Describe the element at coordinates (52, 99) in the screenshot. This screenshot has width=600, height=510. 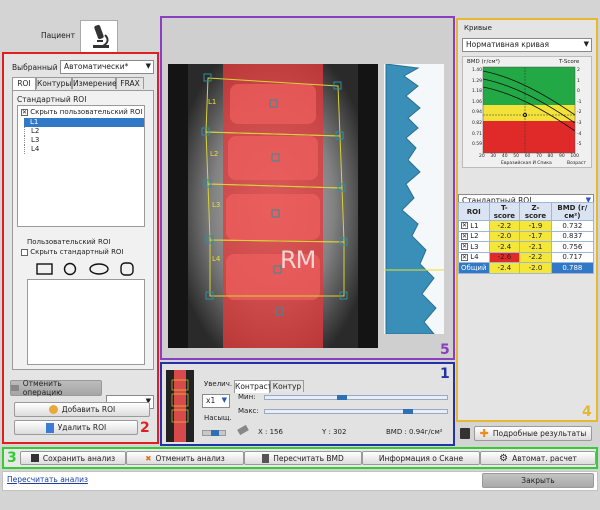
I see `std-roi-group-label: Стандартный ROI` at that location.